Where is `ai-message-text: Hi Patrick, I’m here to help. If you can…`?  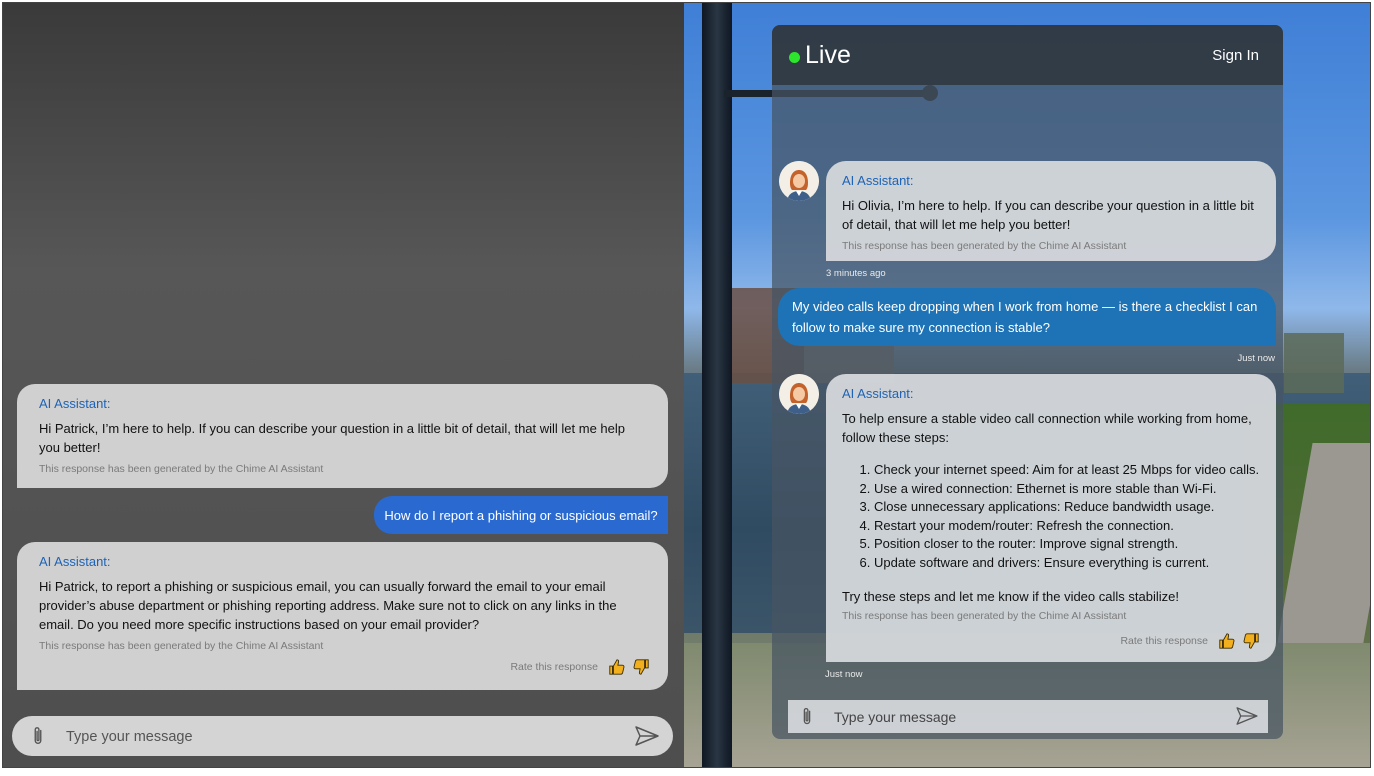
ai-message-text: Hi Patrick, I’m here to help. If you can… is located at coordinates (332, 438).